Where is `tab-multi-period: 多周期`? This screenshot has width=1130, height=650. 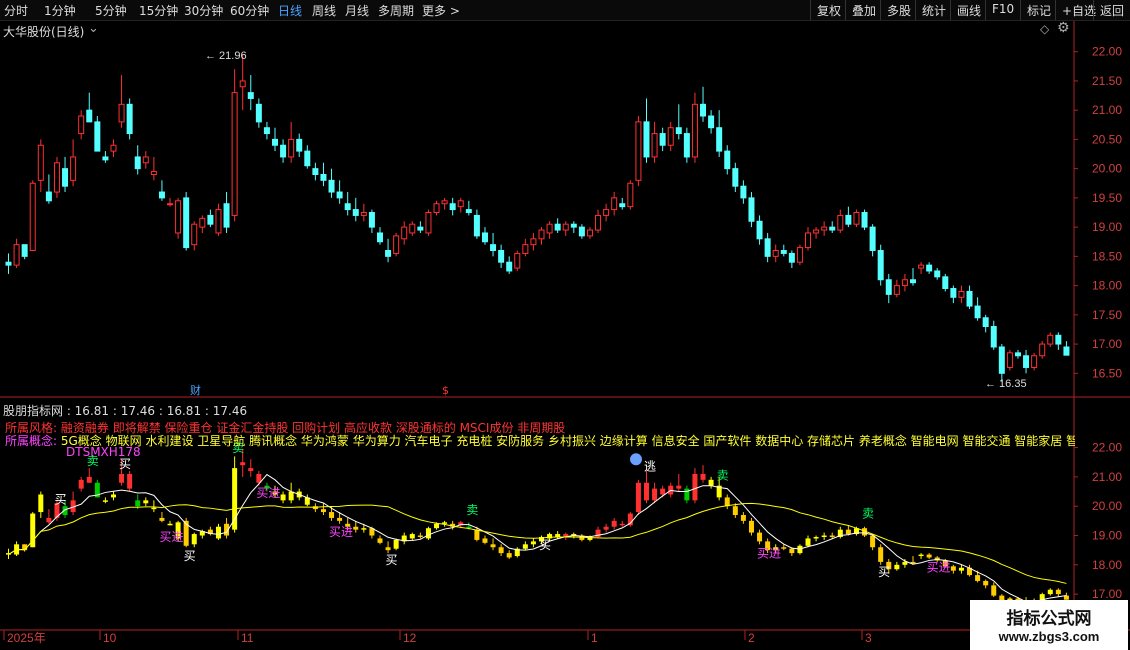
tab-multi-period: 多周期 is located at coordinates (396, 10).